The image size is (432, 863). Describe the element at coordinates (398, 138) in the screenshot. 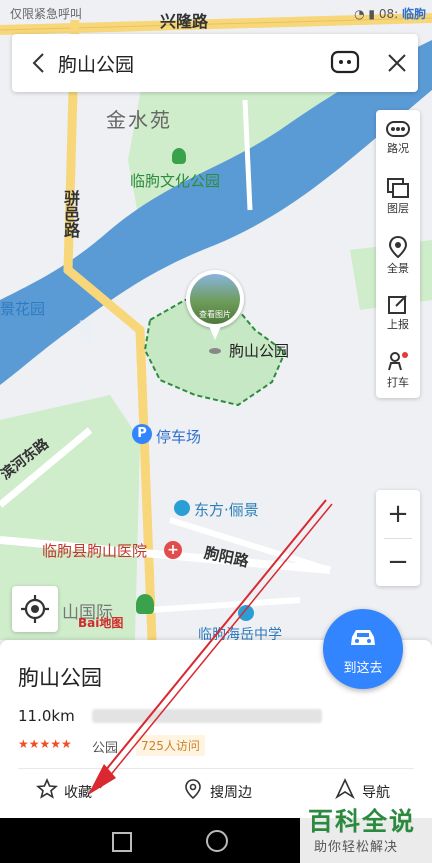

I see `toolbar-traffic-button: 路况` at that location.